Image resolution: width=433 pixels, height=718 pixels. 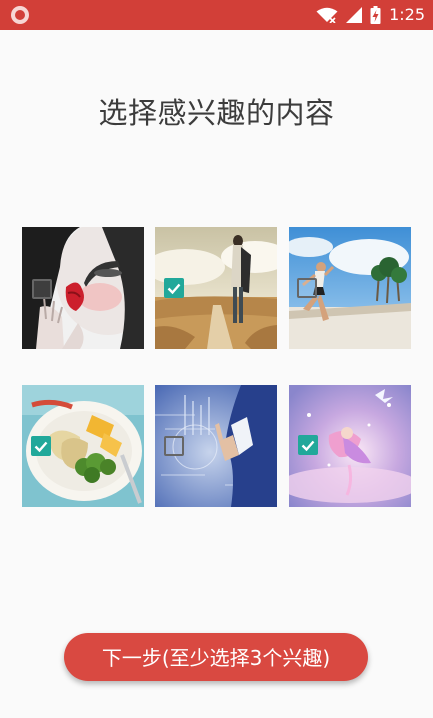 I want to click on page-title: 选择感兴趣的内容, so click(x=216, y=113).